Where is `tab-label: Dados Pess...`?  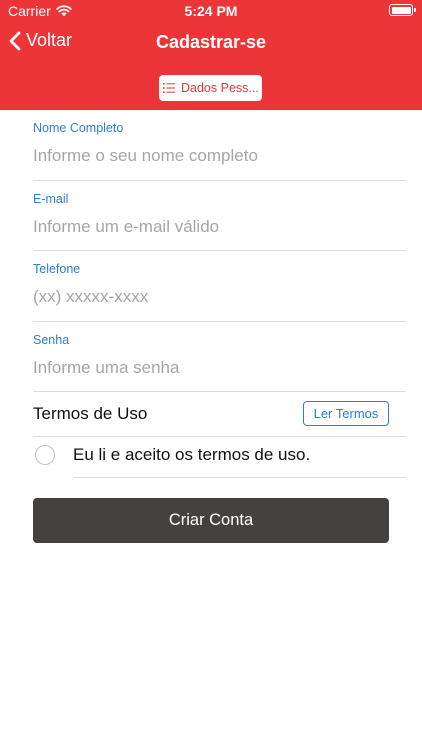
tab-label: Dados Pess... is located at coordinates (220, 88).